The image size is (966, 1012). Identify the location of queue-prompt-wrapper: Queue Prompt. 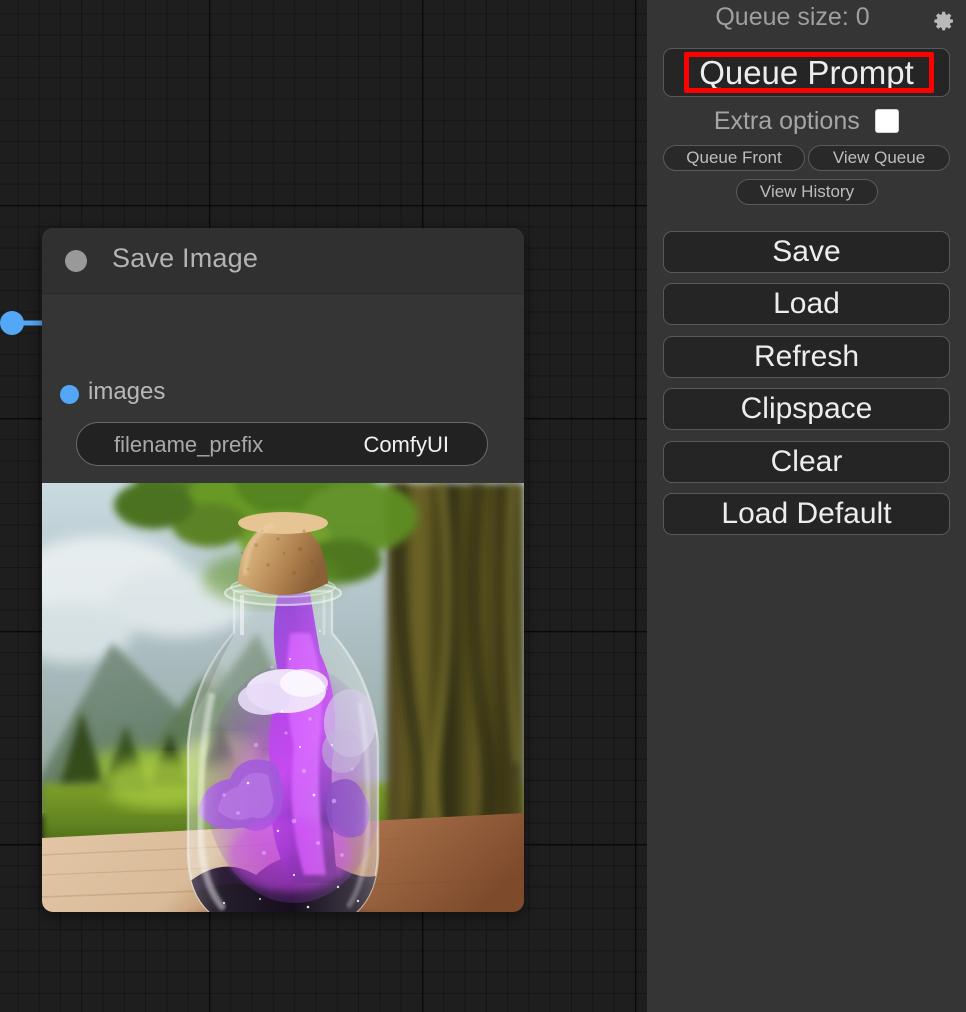
(806, 72).